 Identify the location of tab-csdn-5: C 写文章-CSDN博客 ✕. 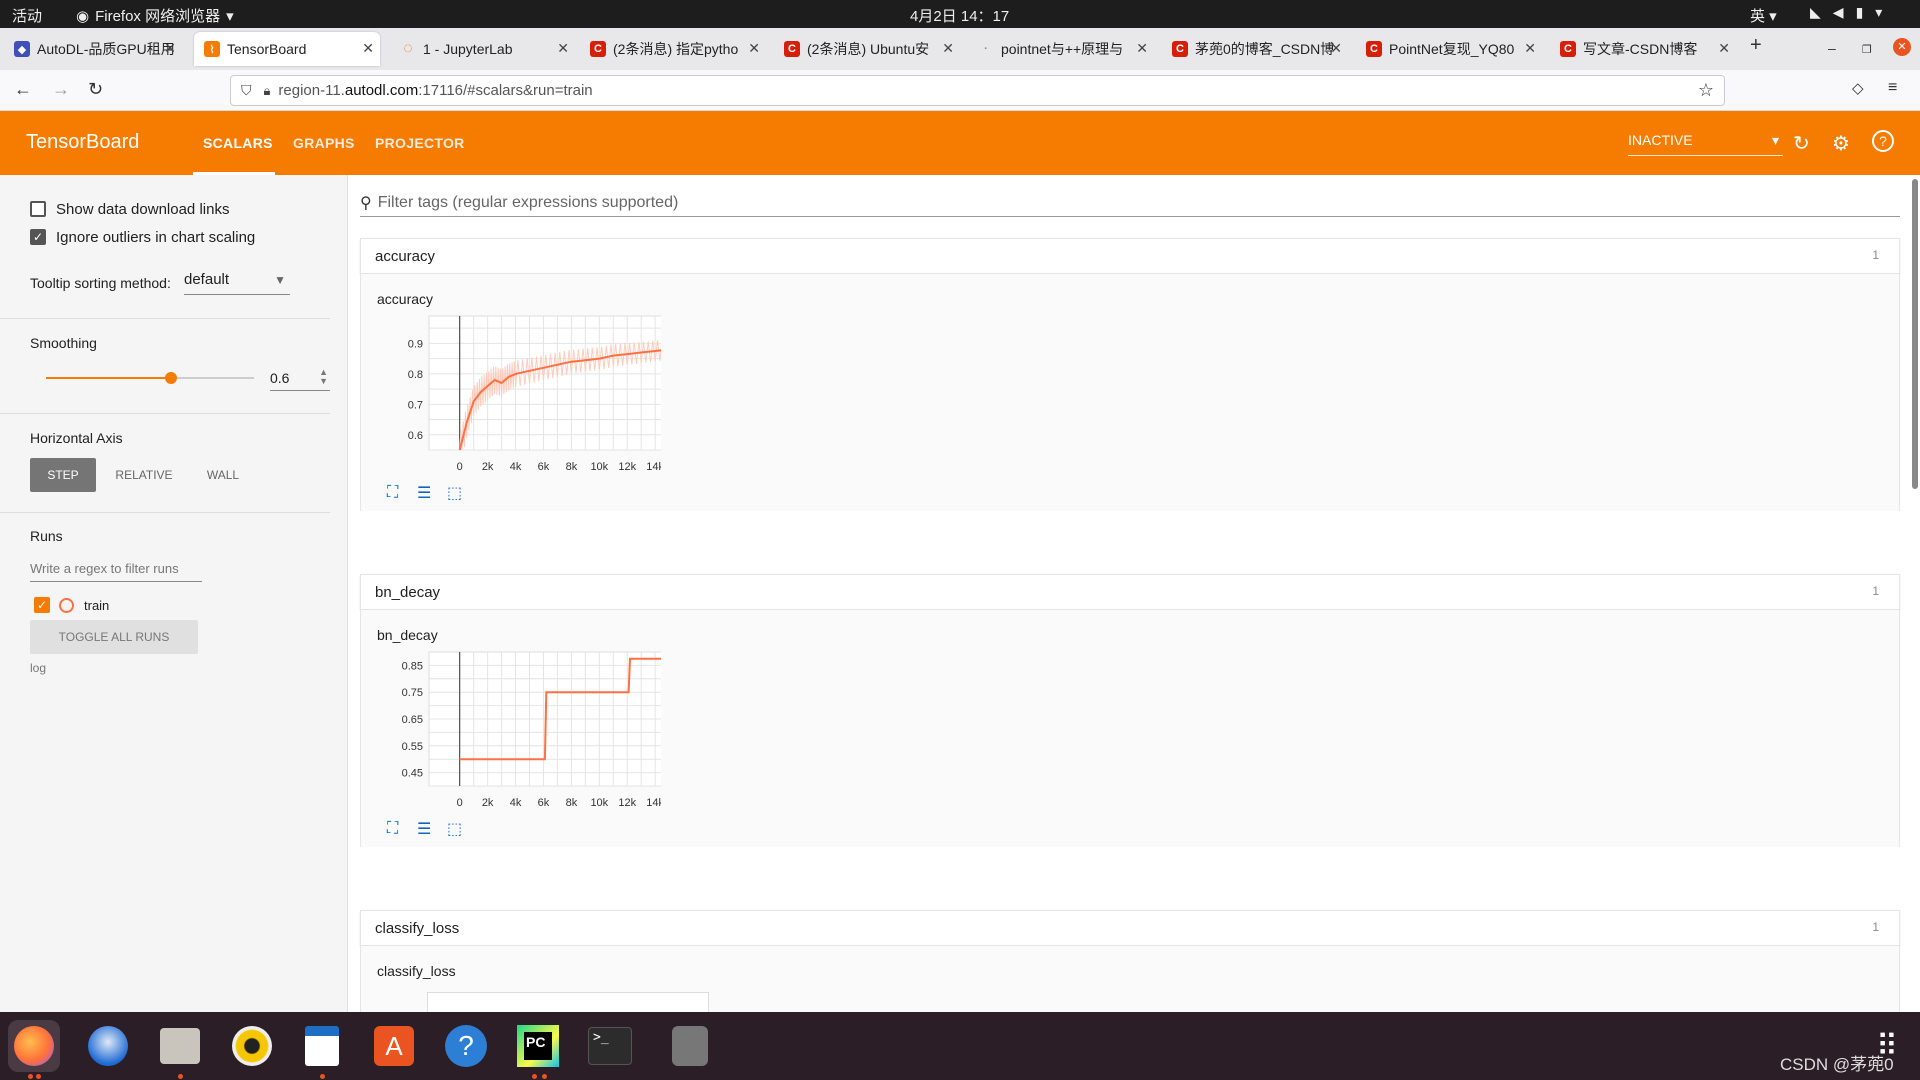
(1643, 49).